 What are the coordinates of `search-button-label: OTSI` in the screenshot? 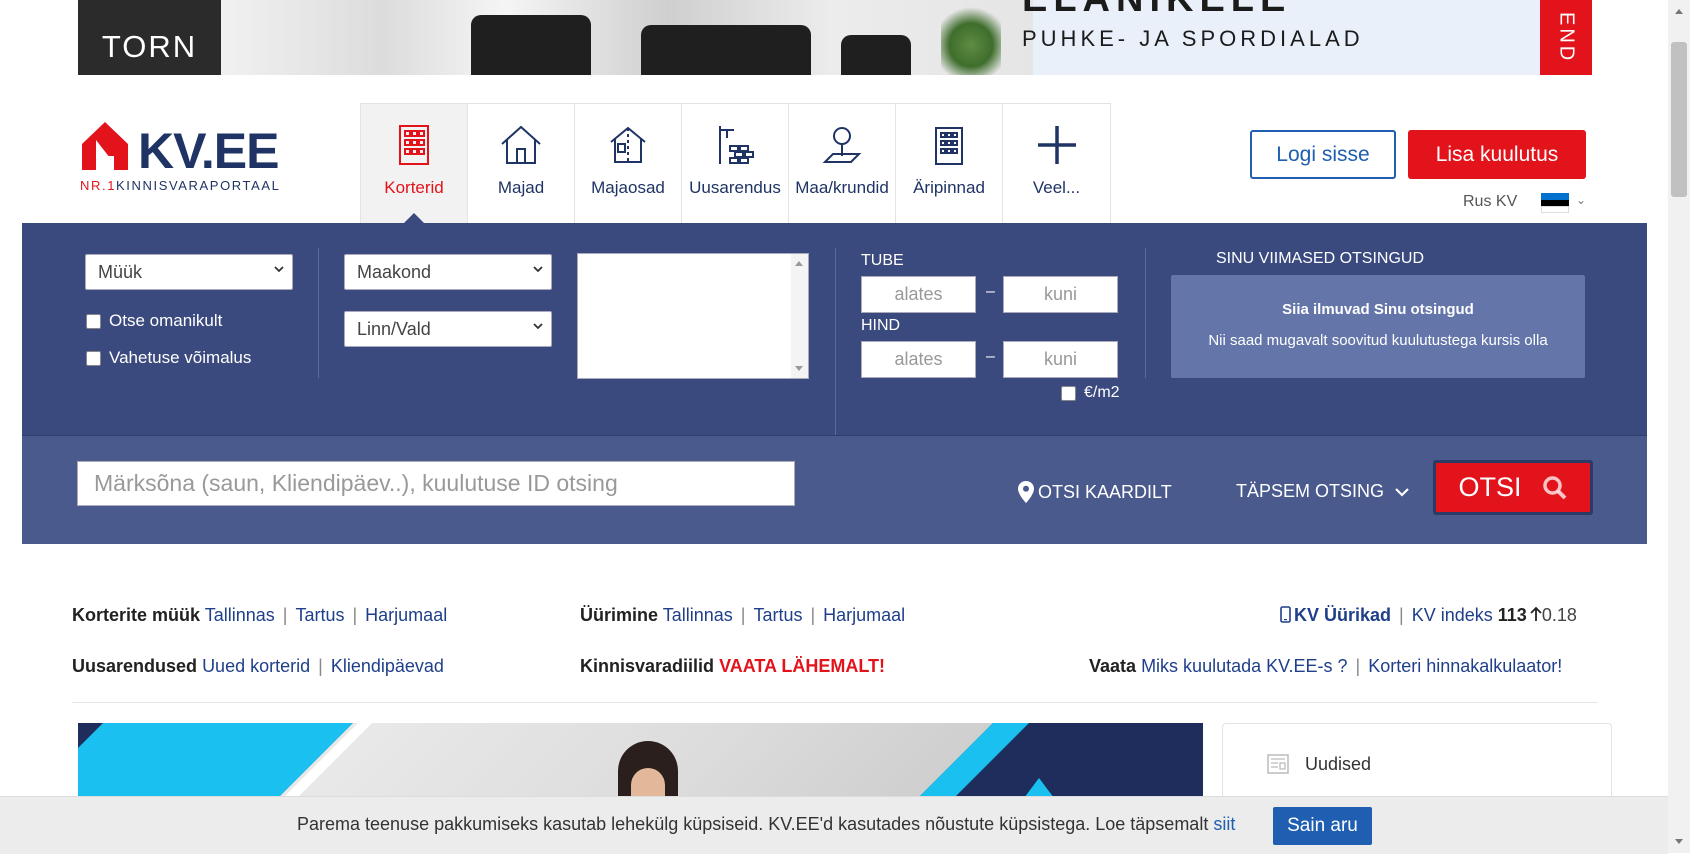 It's located at (1490, 487).